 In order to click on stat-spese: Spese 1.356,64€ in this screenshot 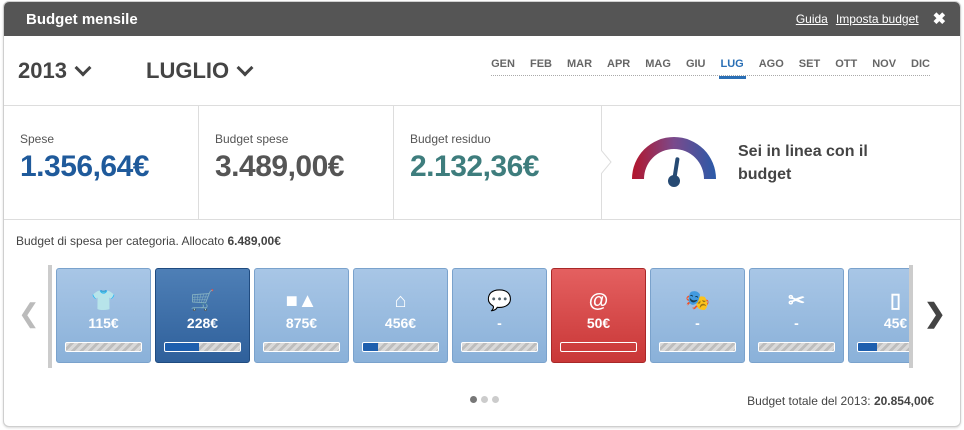, I will do `click(101, 162)`.